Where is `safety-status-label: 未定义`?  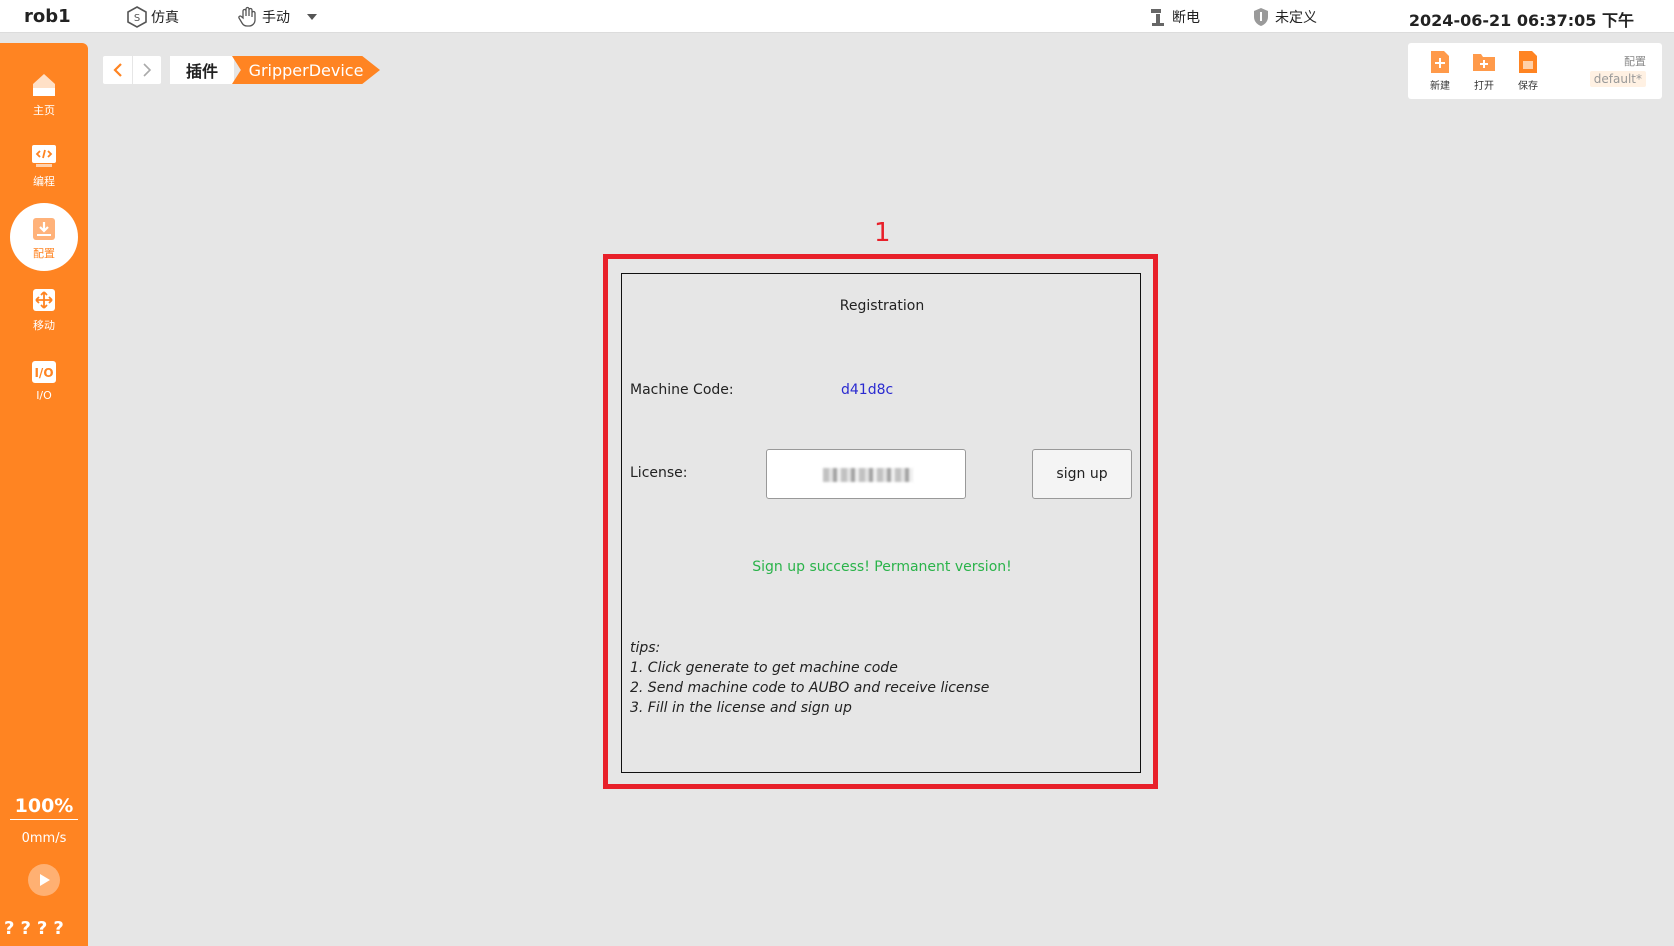 safety-status-label: 未定义 is located at coordinates (1296, 18).